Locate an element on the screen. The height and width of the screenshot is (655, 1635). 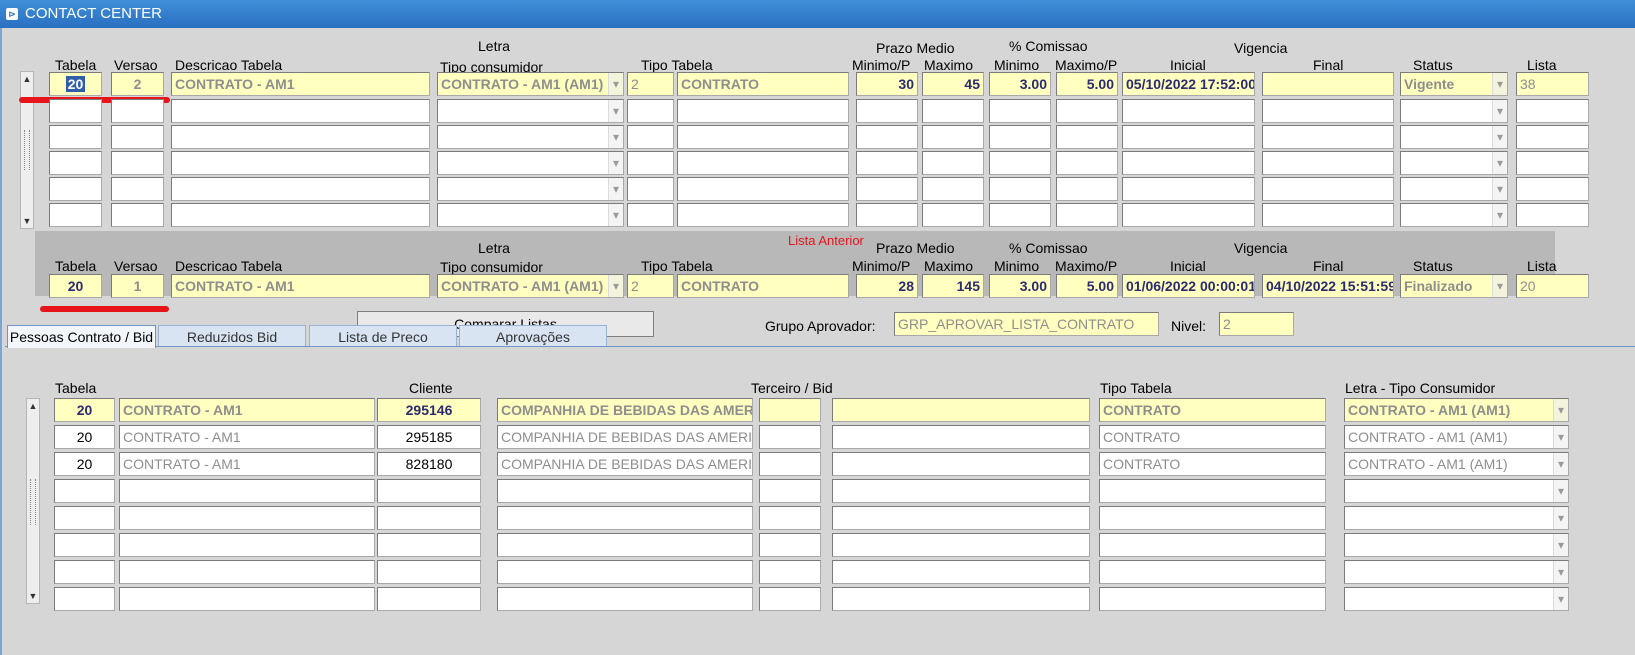
bottom-row-1-cliente: 295146 is located at coordinates (429, 410).